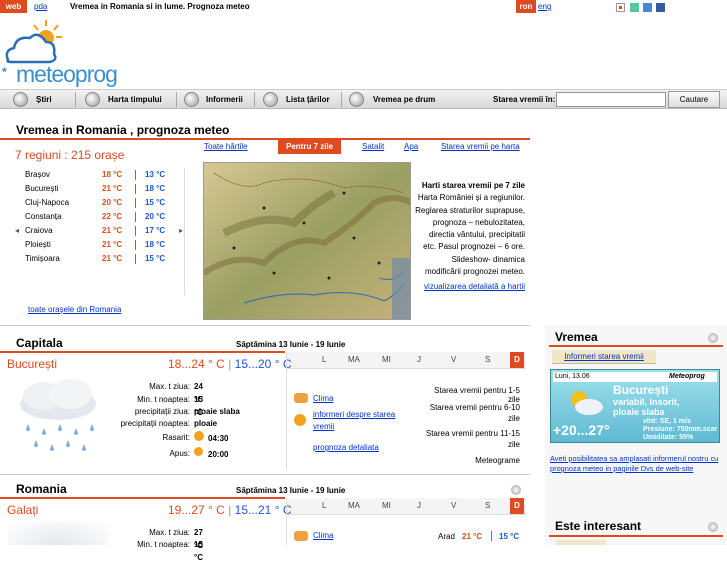  I want to click on tab-water: Apa, so click(411, 147).